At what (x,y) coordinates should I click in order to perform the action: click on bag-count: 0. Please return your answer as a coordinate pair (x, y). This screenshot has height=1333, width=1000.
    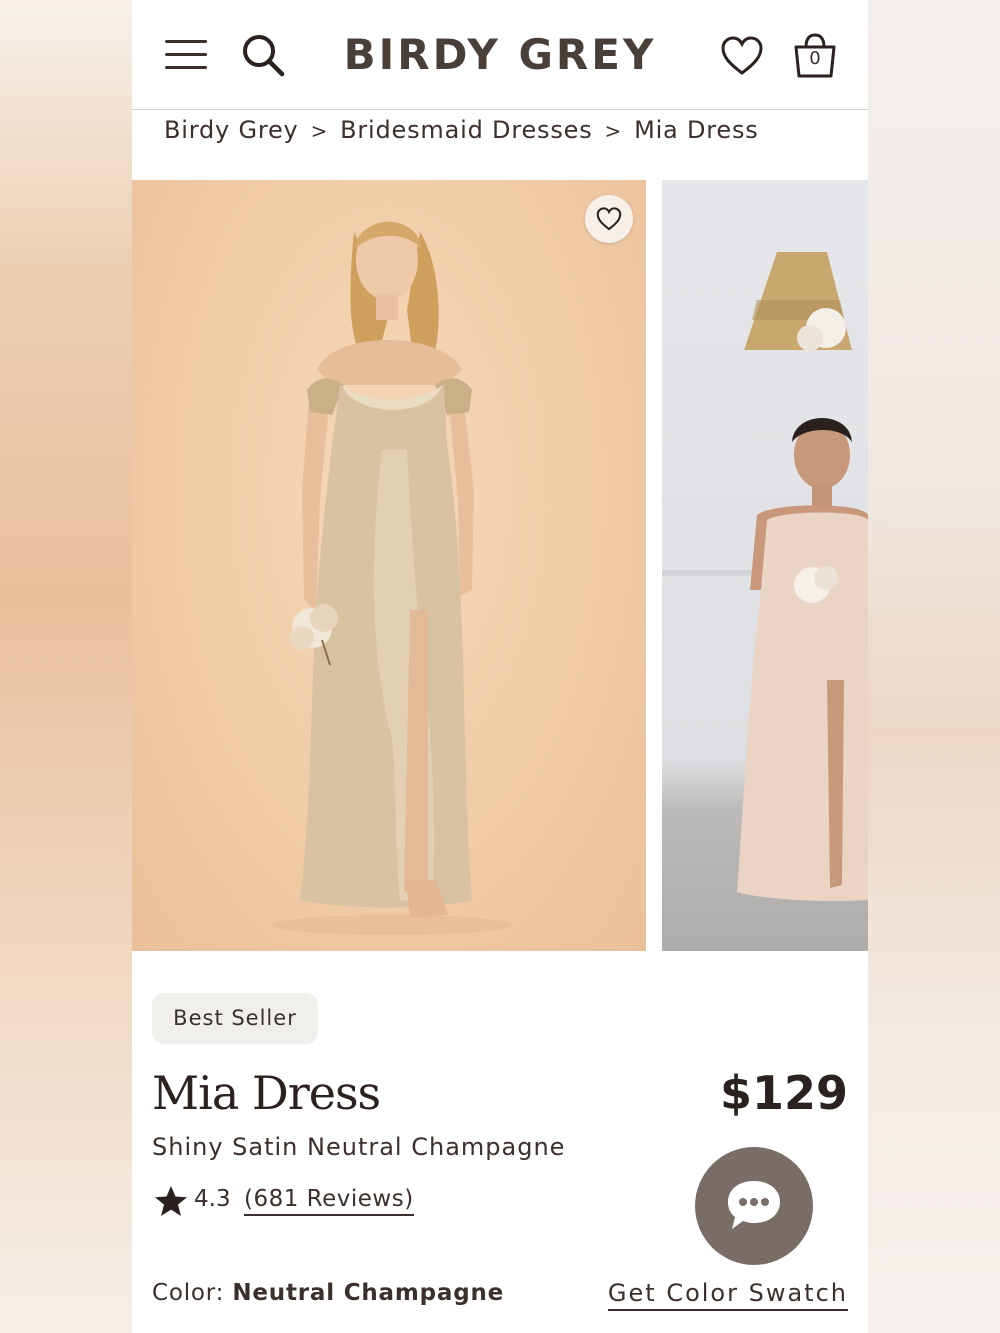
    Looking at the image, I should click on (815, 58).